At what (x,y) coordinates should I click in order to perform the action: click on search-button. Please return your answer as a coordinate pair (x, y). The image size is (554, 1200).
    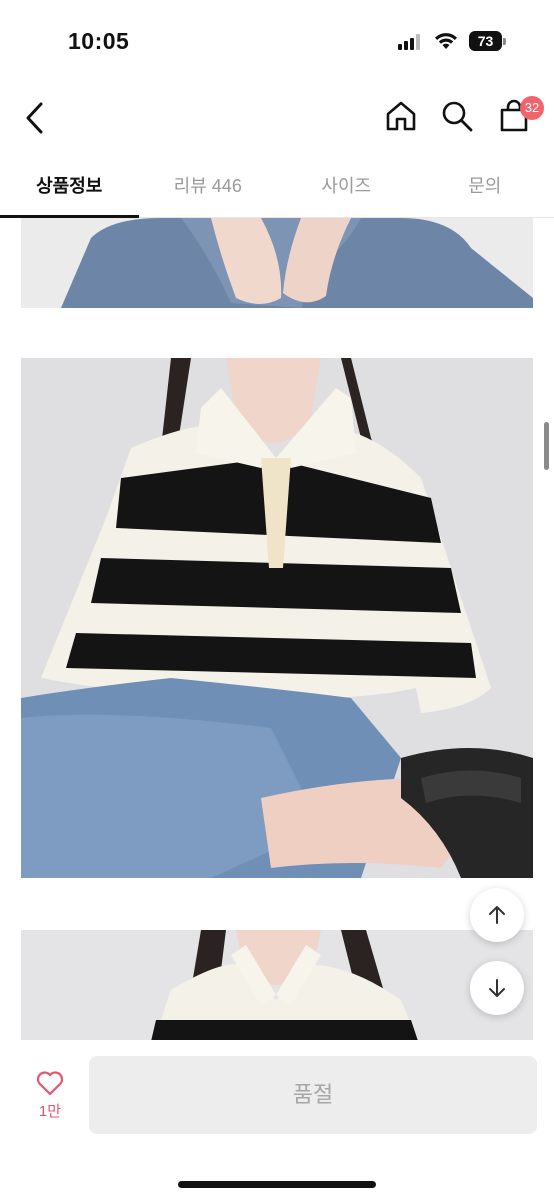
    Looking at the image, I should click on (457, 116).